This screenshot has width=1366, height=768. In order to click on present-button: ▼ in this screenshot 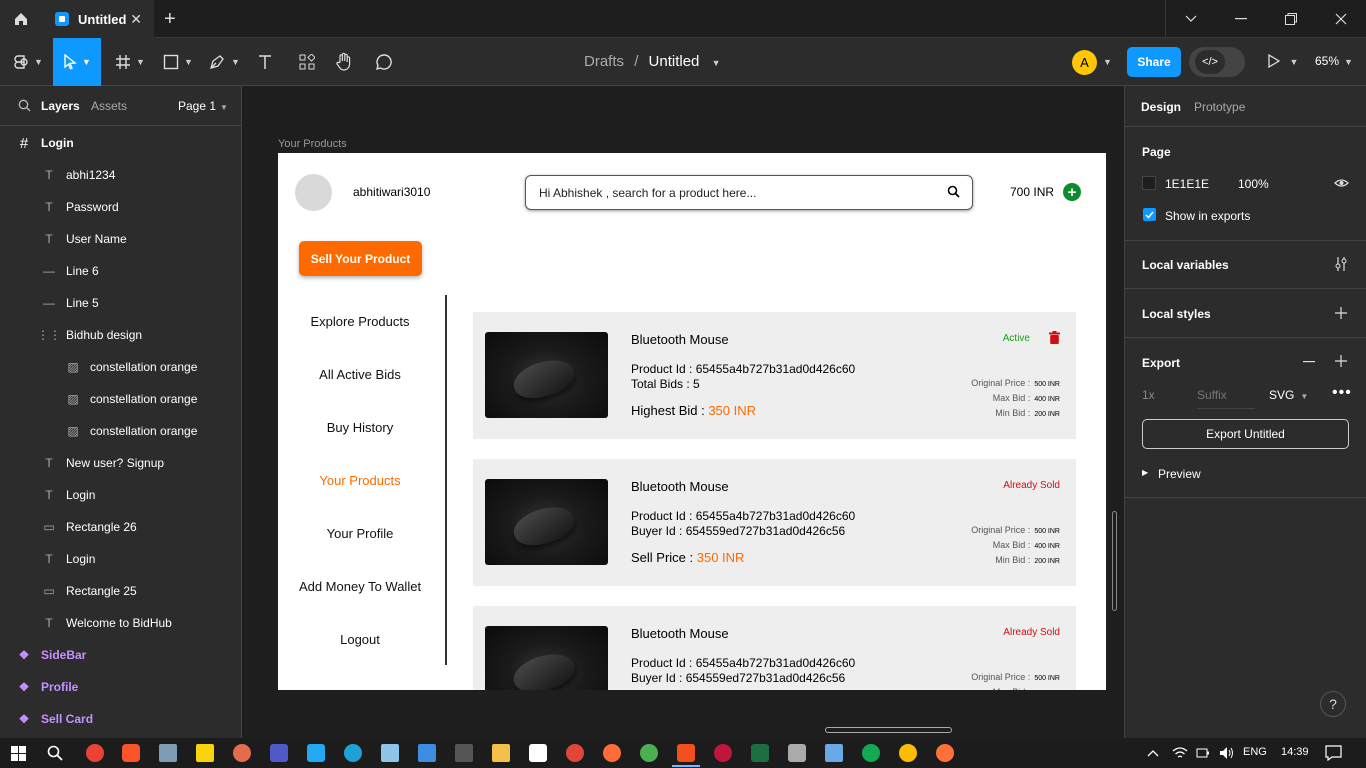, I will do `click(1282, 63)`.